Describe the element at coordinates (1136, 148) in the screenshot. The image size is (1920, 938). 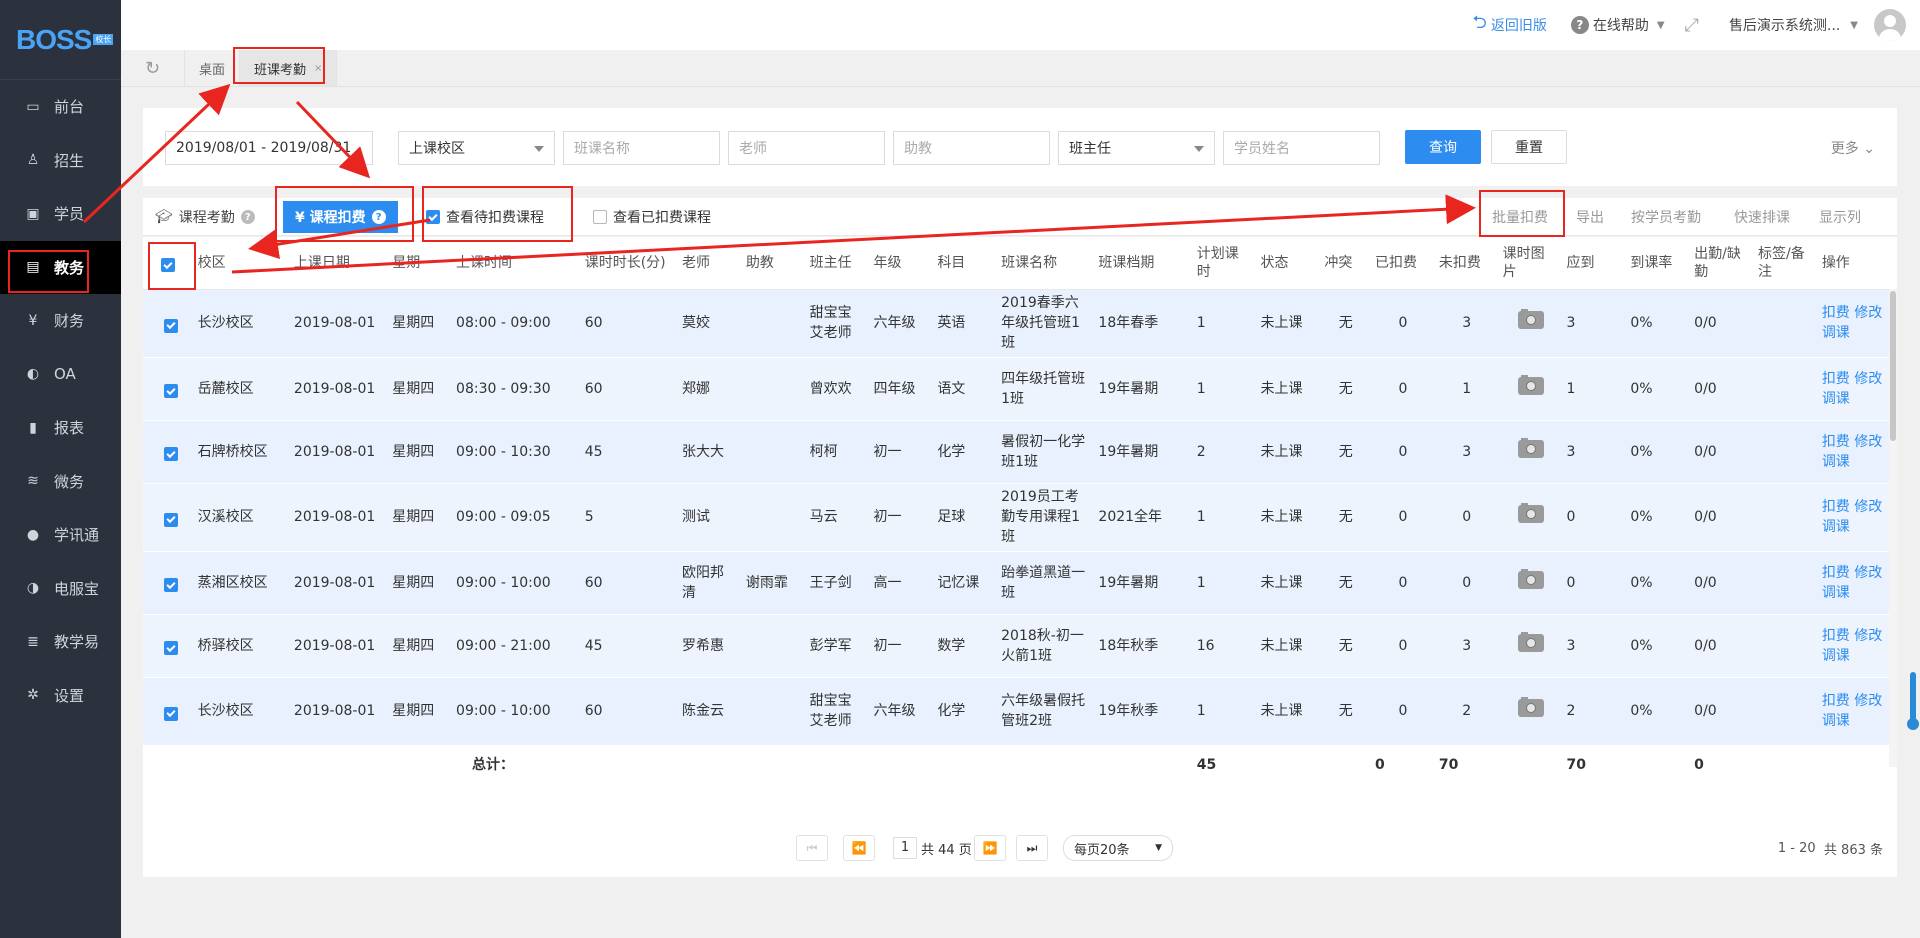
I see `head-teacher-select: 班主任` at that location.